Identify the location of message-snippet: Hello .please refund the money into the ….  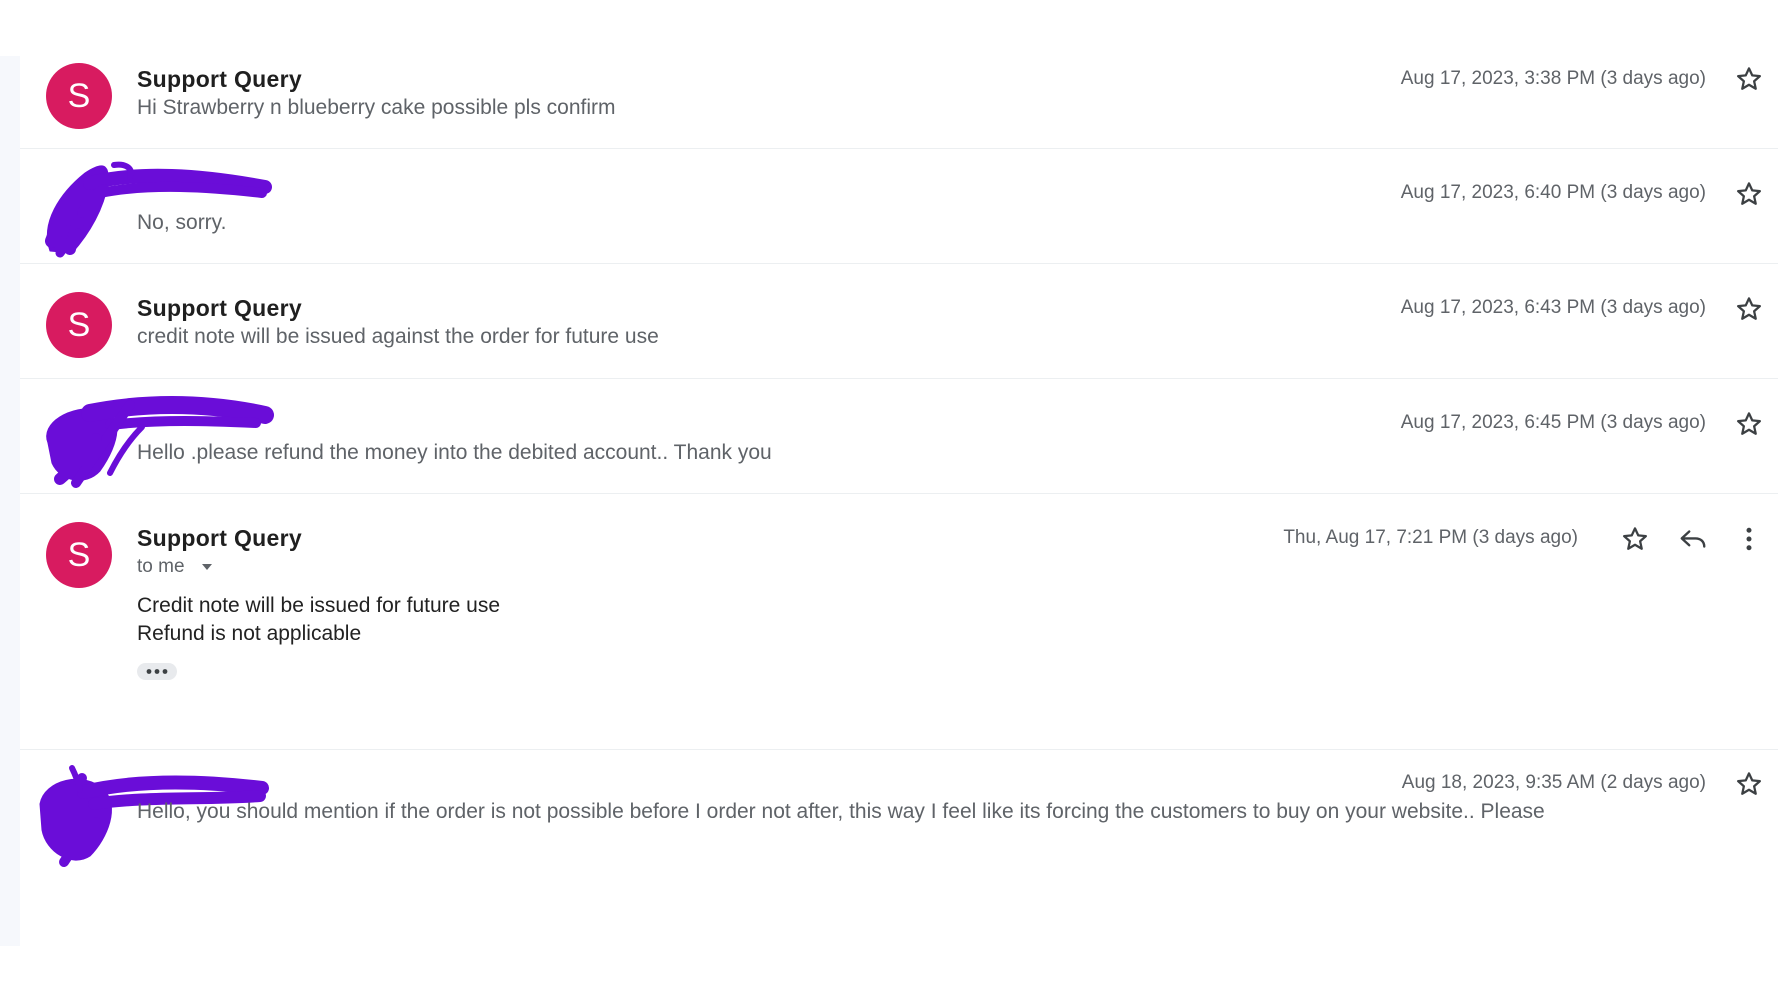
(454, 452).